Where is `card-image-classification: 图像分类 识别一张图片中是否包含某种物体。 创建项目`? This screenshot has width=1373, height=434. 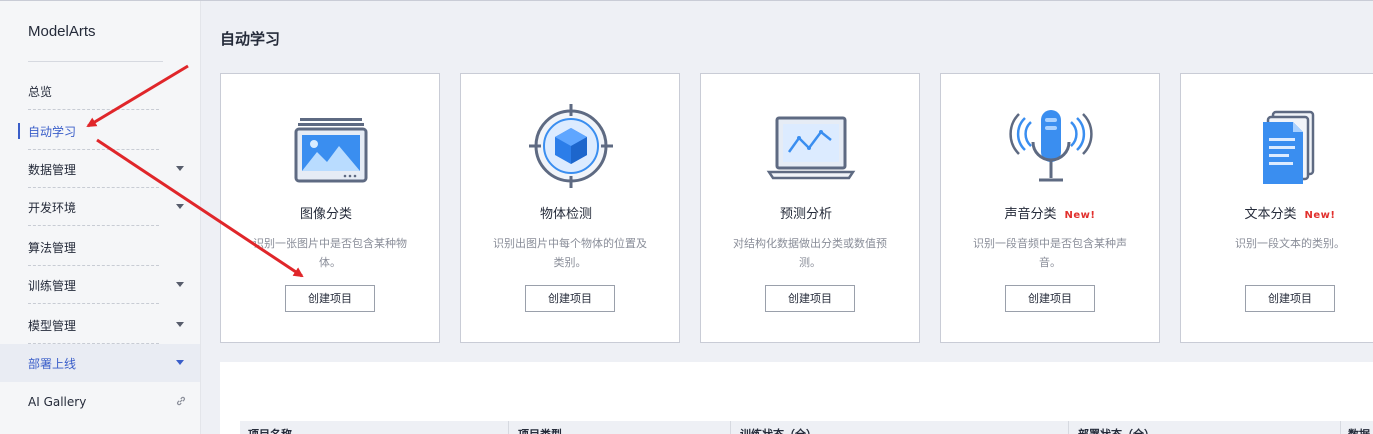 card-image-classification: 图像分类 识别一张图片中是否包含某种物体。 创建项目 is located at coordinates (330, 208).